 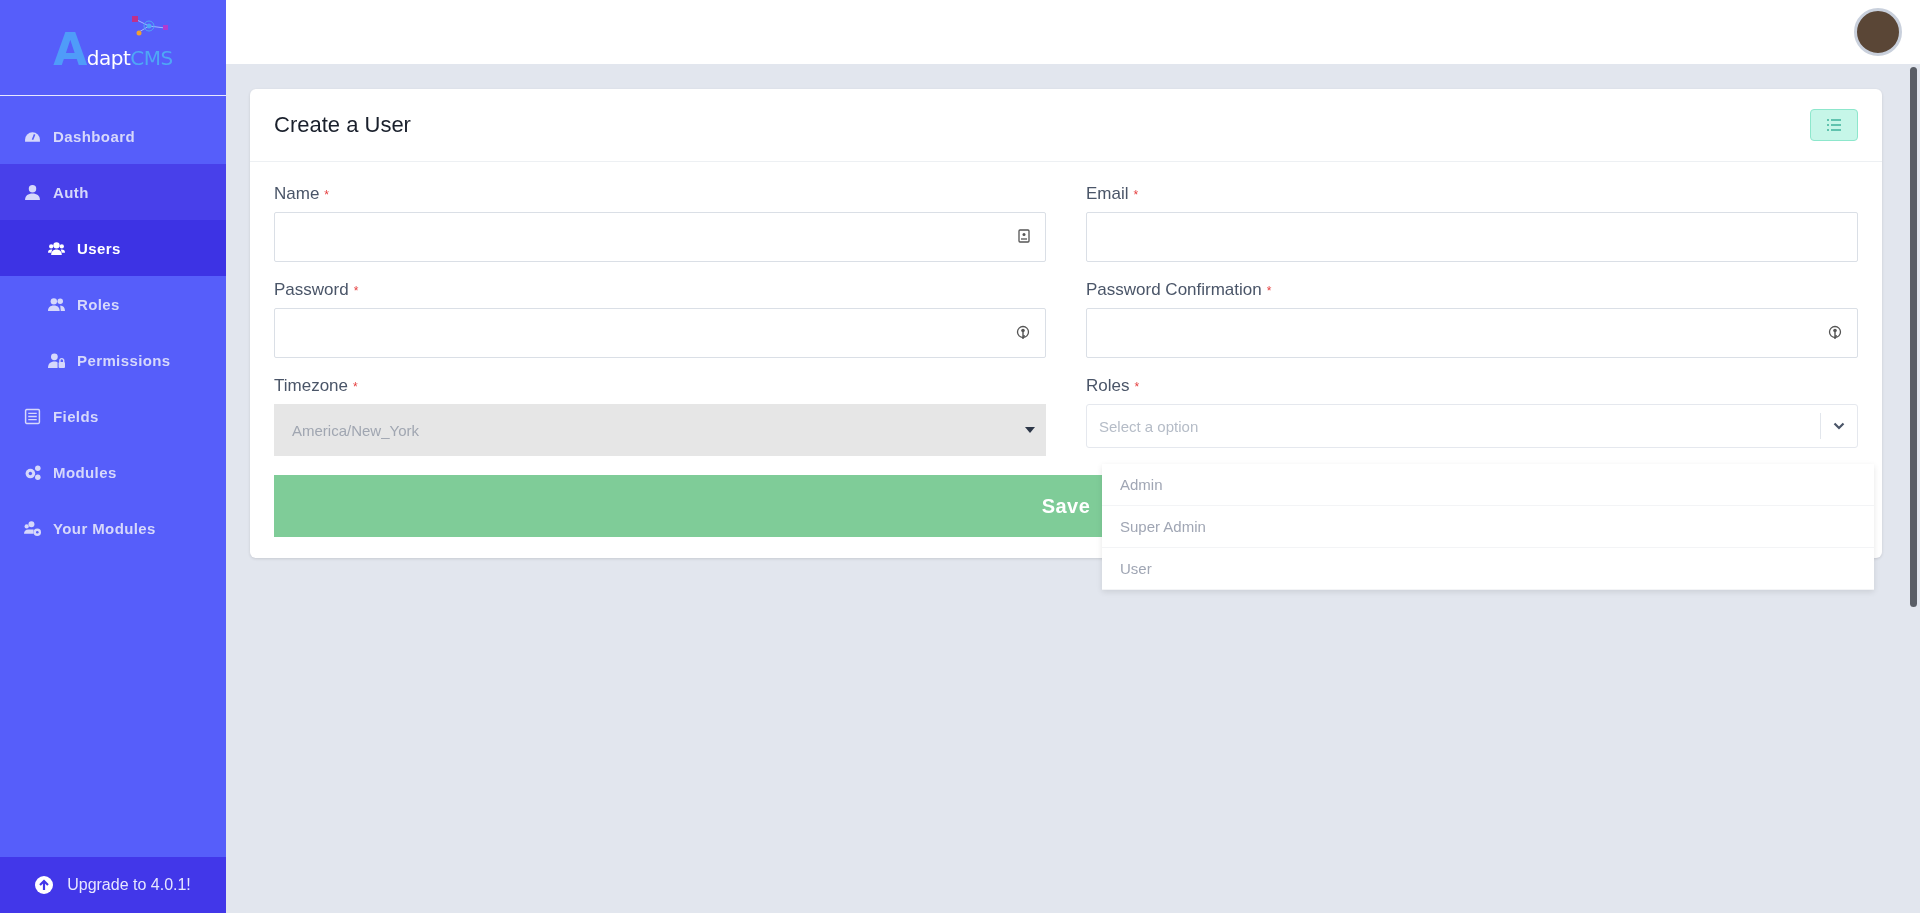 I want to click on arrow-up-circle-icon, so click(x=44, y=885).